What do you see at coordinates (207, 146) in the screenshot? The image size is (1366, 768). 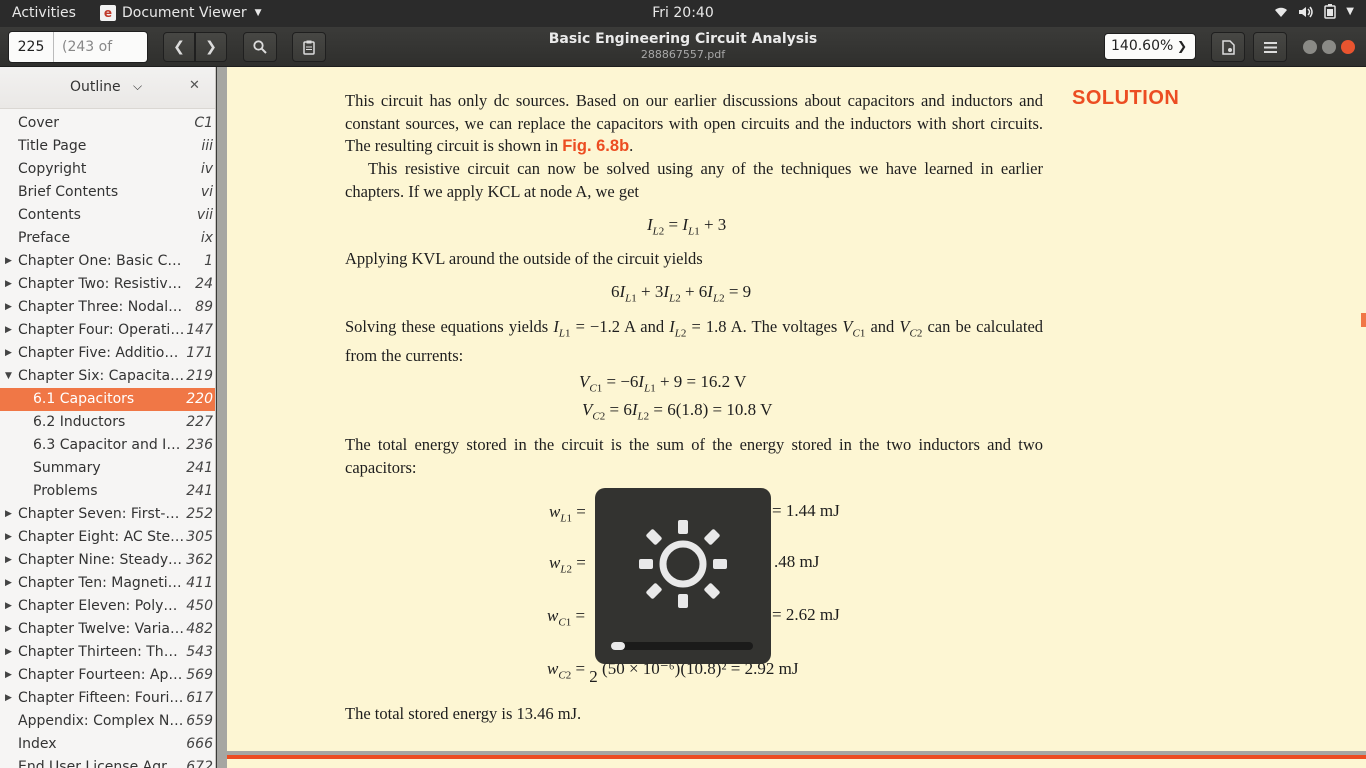 I see `outline-item-page: iii` at bounding box center [207, 146].